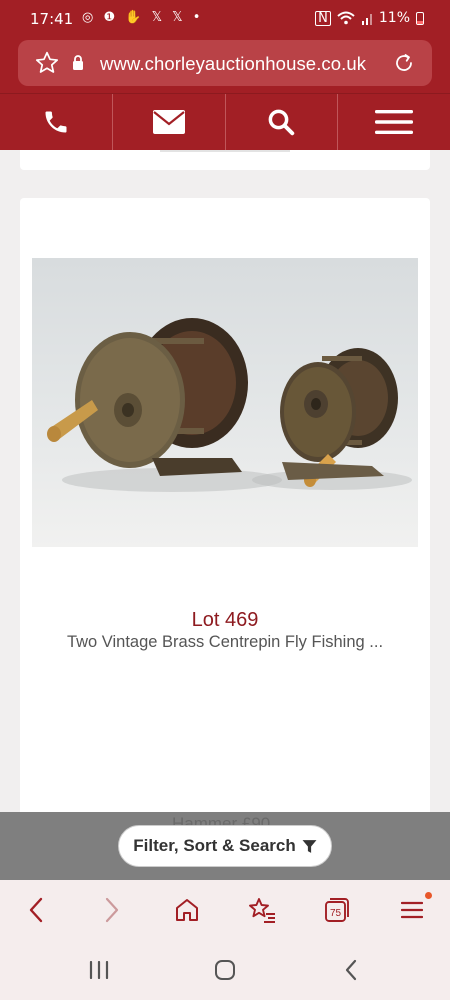 Image resolution: width=450 pixels, height=1000 pixels. I want to click on wifi-icon, so click(346, 18).